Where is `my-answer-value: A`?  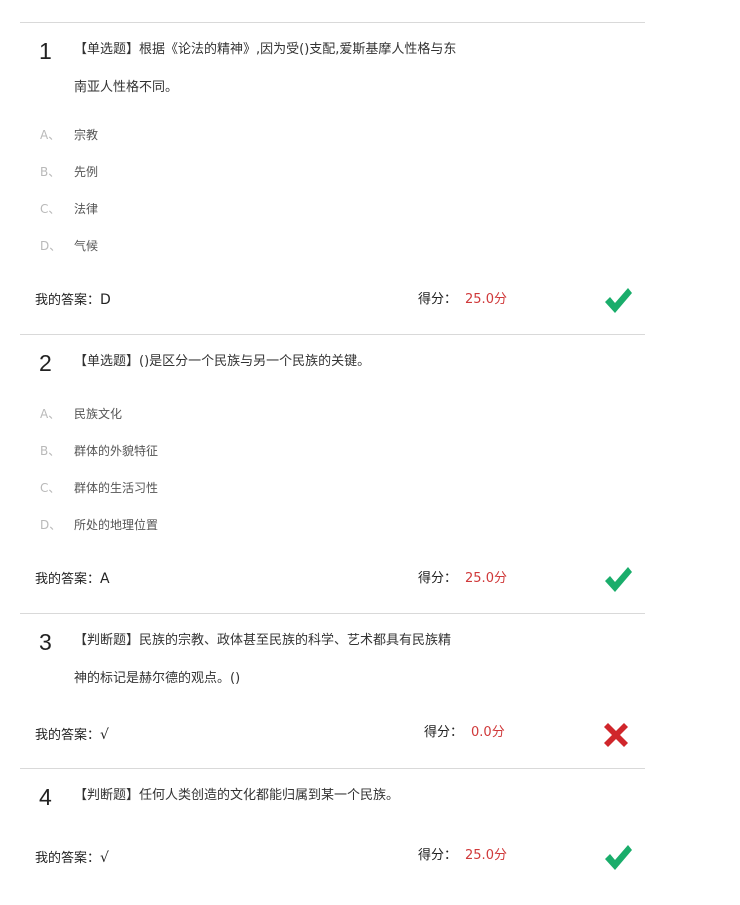 my-answer-value: A is located at coordinates (105, 579).